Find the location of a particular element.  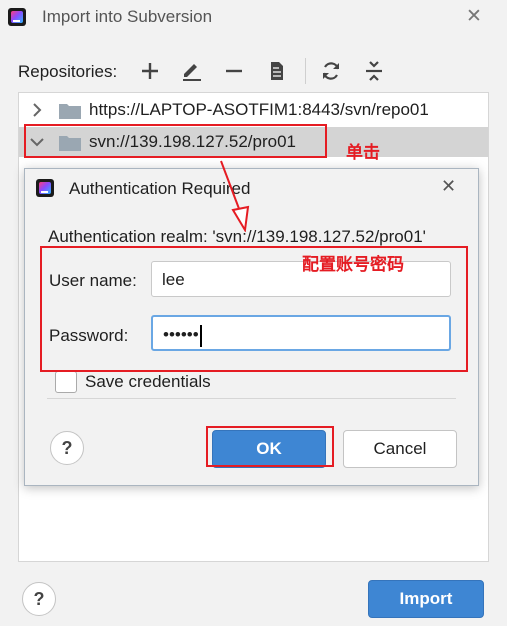

ok-highlight-box is located at coordinates (270, 446).